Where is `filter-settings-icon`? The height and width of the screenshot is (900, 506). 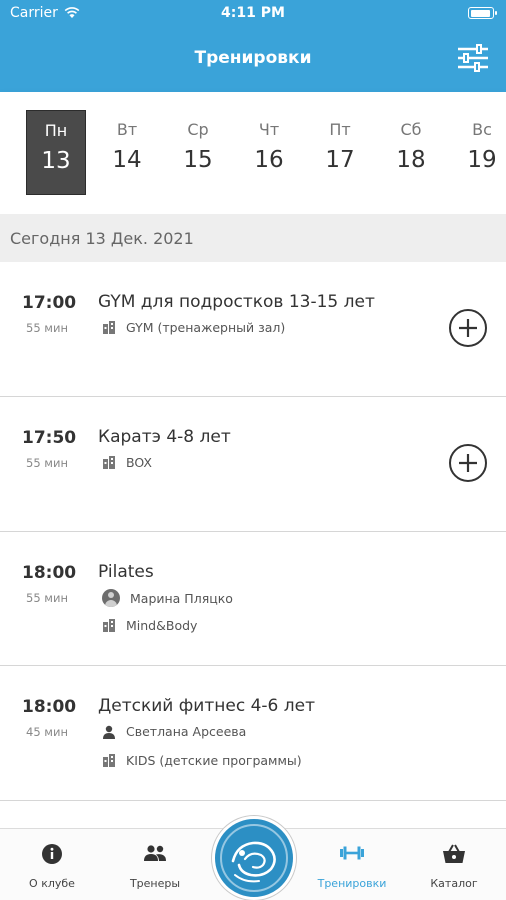 filter-settings-icon is located at coordinates (473, 58).